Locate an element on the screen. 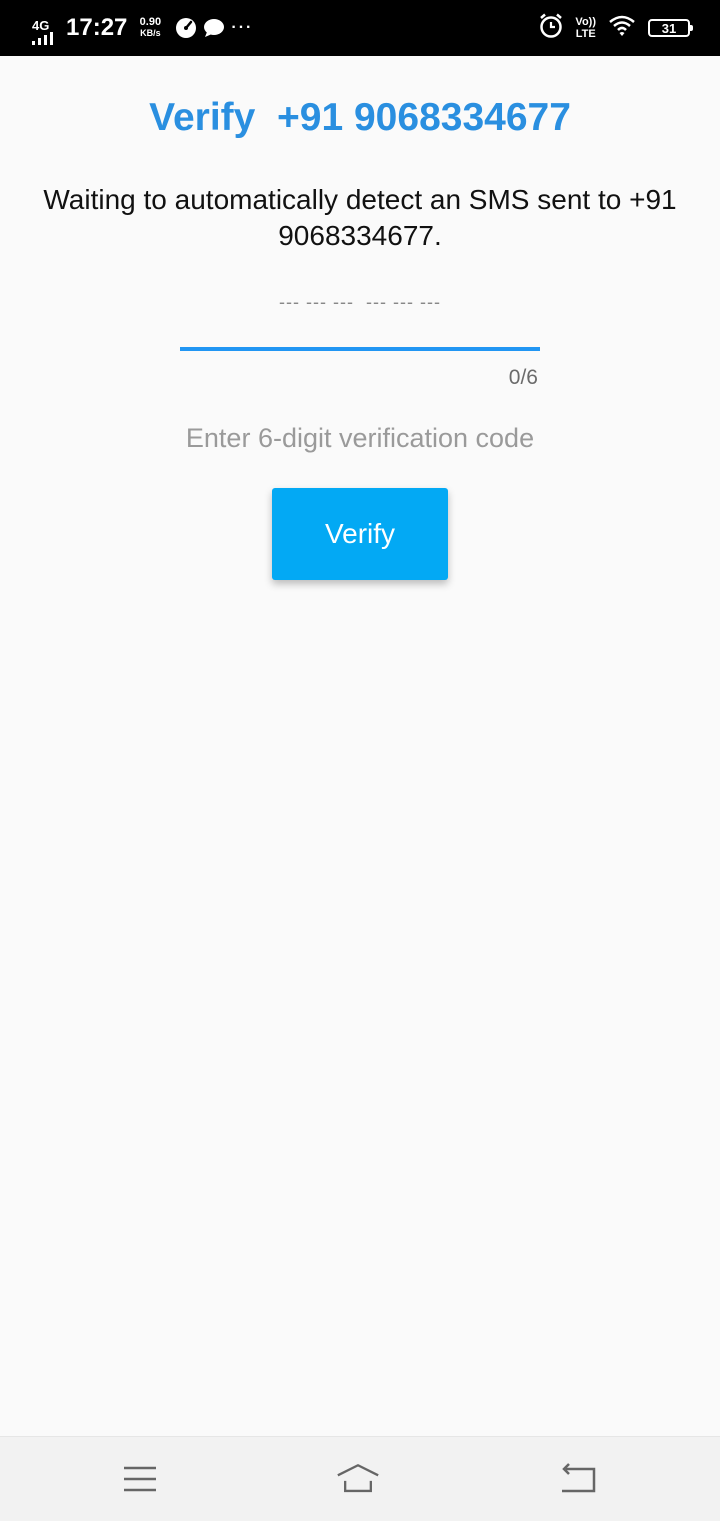  helper-text: Enter 6-digit verification code is located at coordinates (360, 438).